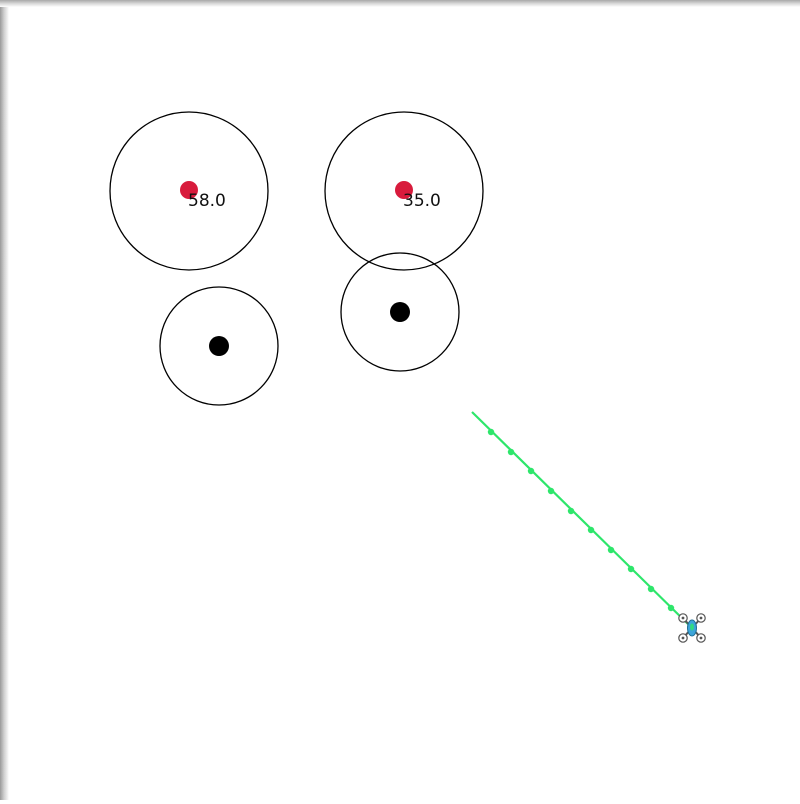  What do you see at coordinates (400, 3) in the screenshot?
I see `window-edge-shadow-top` at bounding box center [400, 3].